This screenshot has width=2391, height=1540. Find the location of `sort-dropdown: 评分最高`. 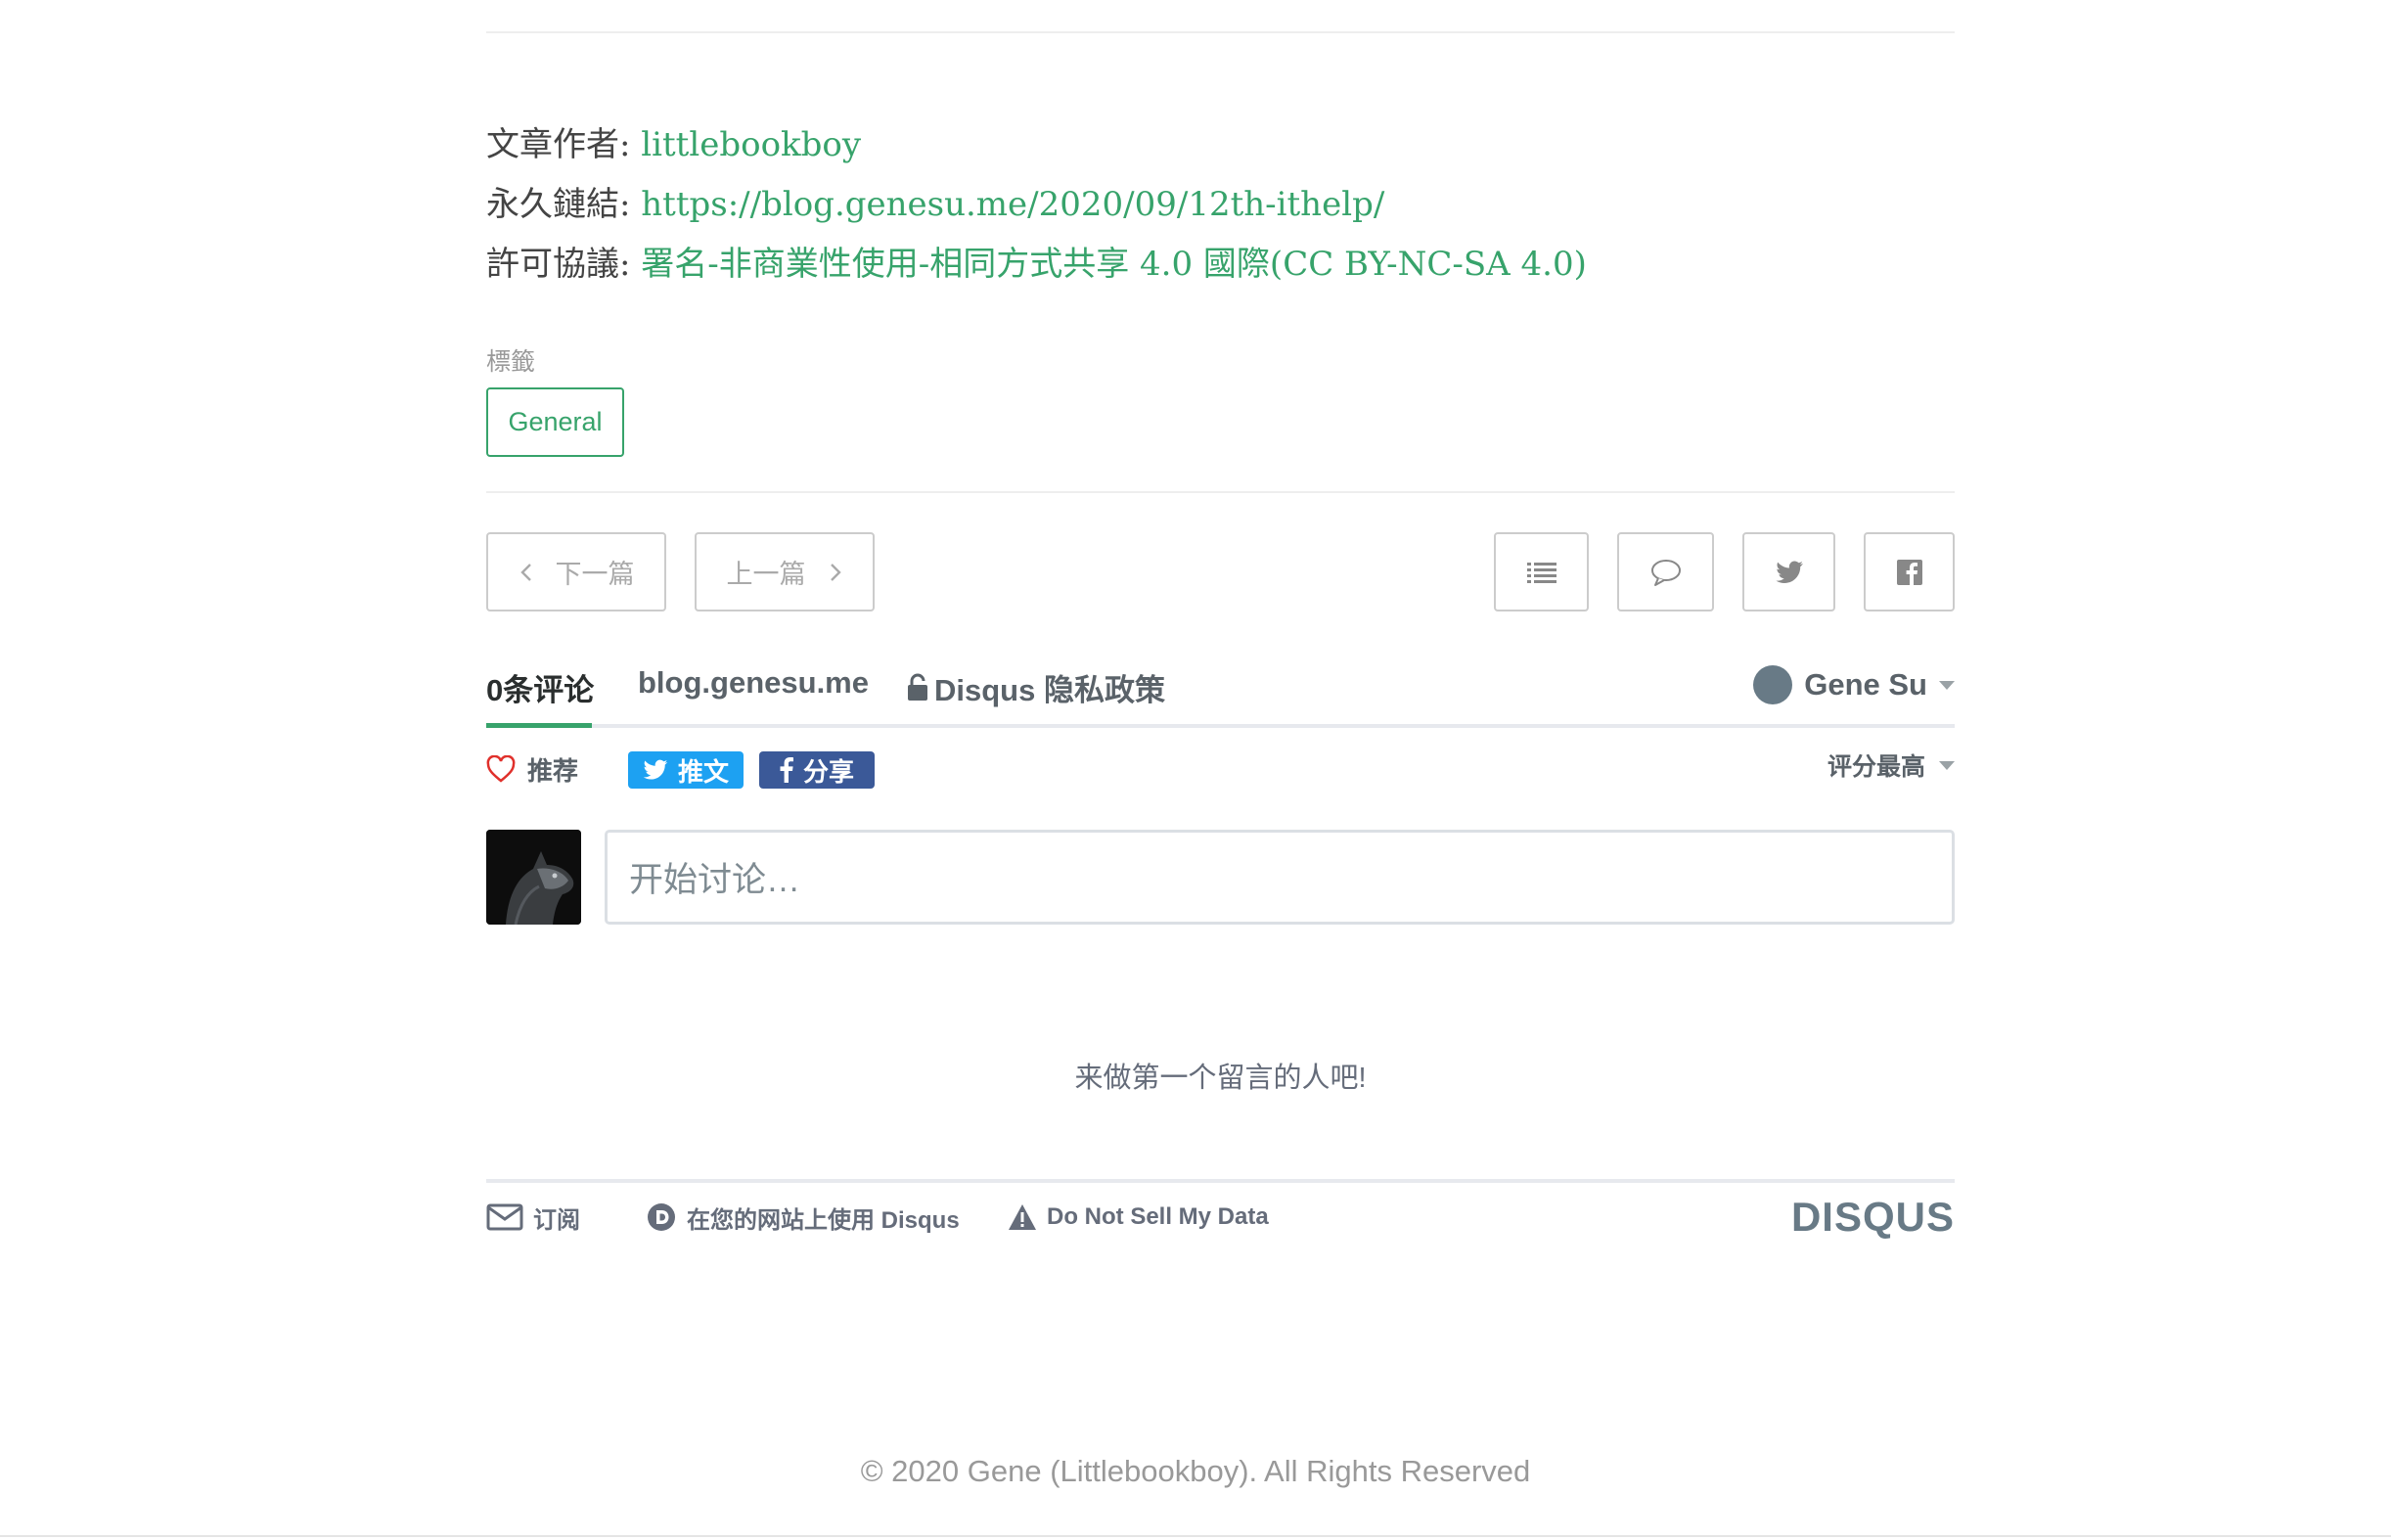

sort-dropdown: 评分最高 is located at coordinates (1891, 765).